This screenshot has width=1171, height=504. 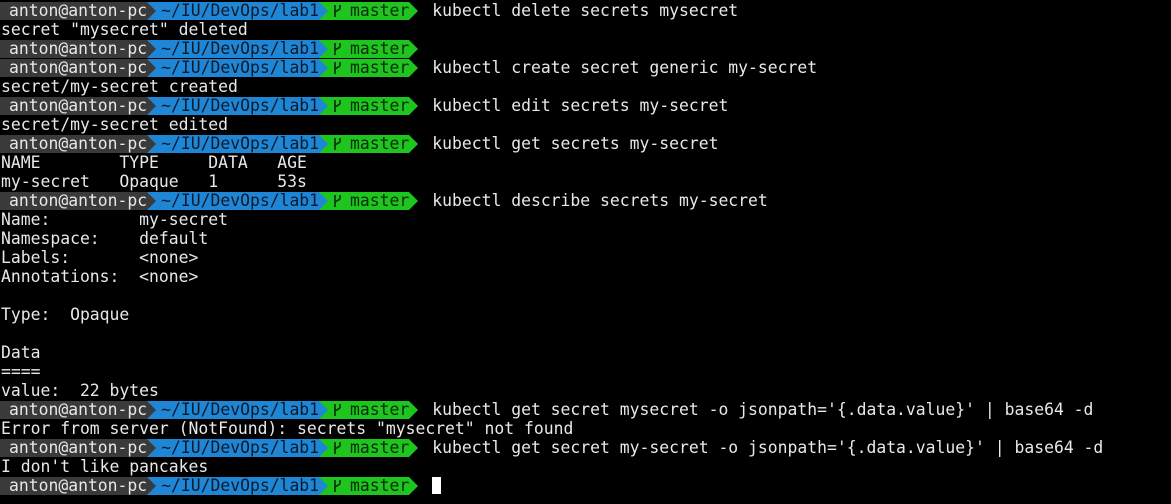 What do you see at coordinates (21, 371) in the screenshot?
I see `output-line: ====` at bounding box center [21, 371].